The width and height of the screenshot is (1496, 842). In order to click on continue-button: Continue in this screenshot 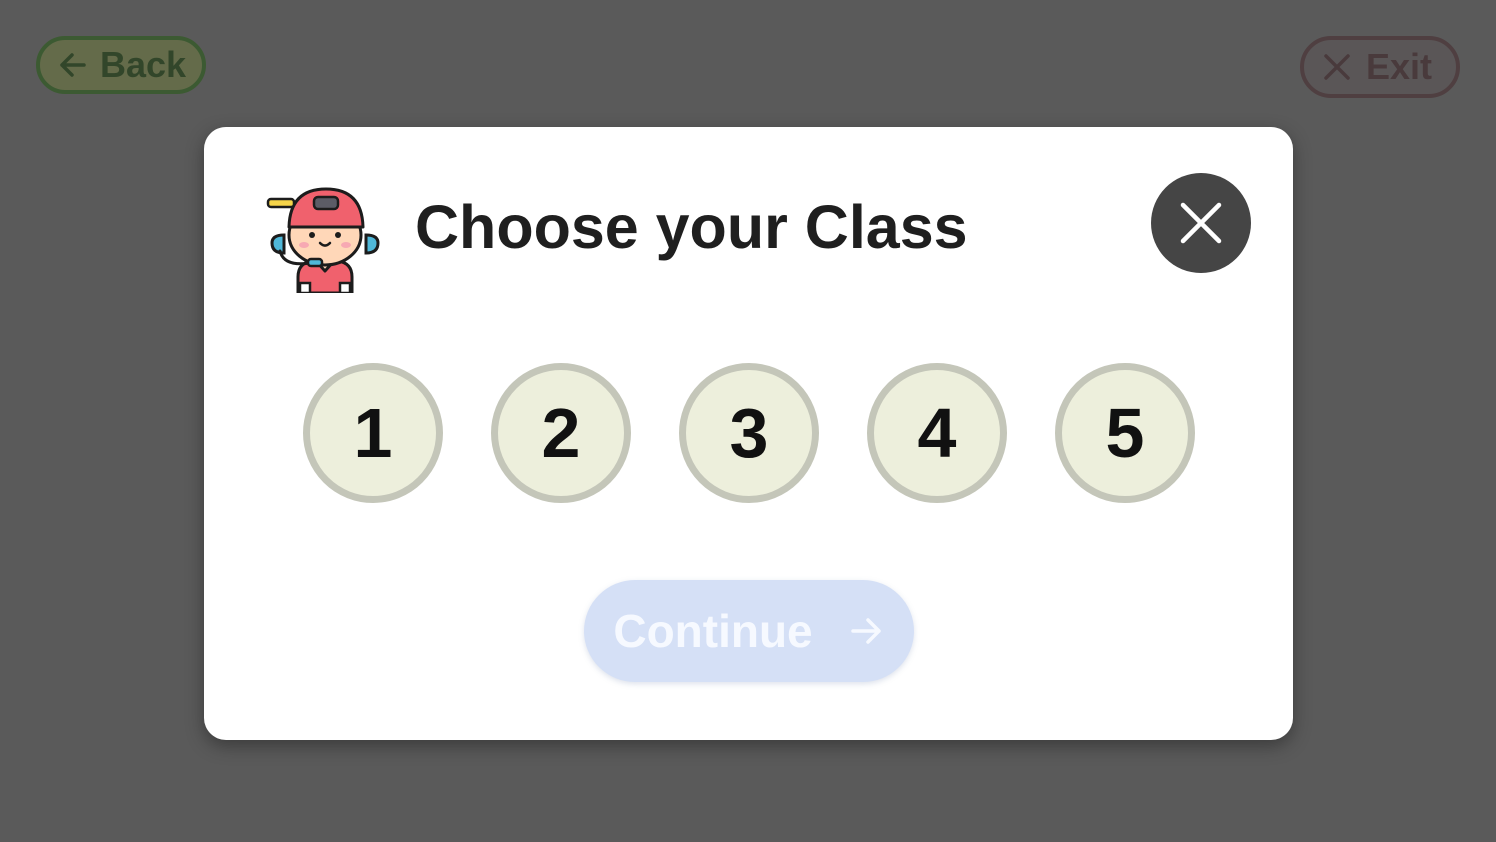, I will do `click(749, 631)`.